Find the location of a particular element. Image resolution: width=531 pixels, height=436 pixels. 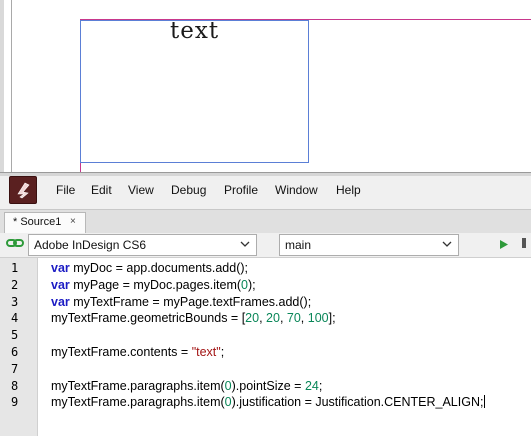

code-token: myTextFrame.contents = is located at coordinates (121, 352).